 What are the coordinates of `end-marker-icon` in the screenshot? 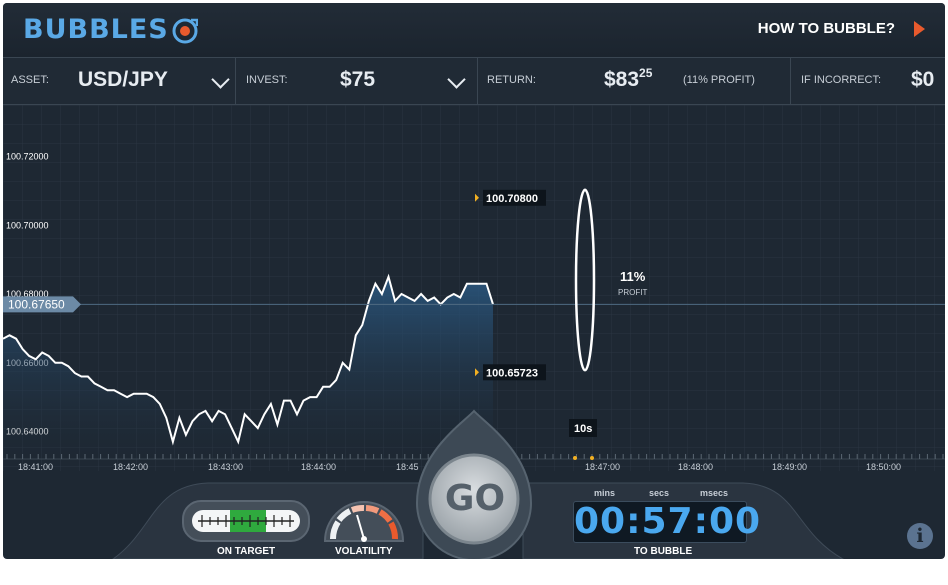 It's located at (592, 458).